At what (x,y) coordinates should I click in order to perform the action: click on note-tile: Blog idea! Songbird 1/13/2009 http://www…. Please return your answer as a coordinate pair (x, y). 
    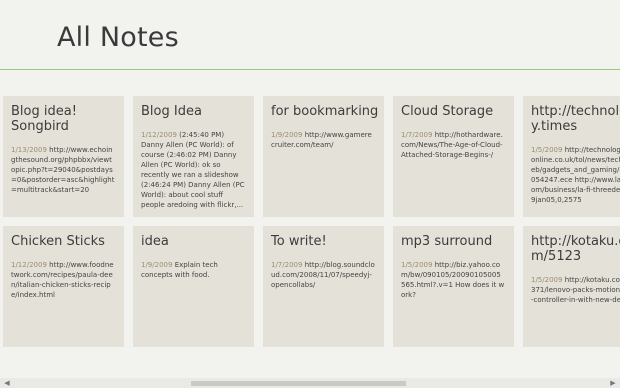
    Looking at the image, I should click on (63, 156).